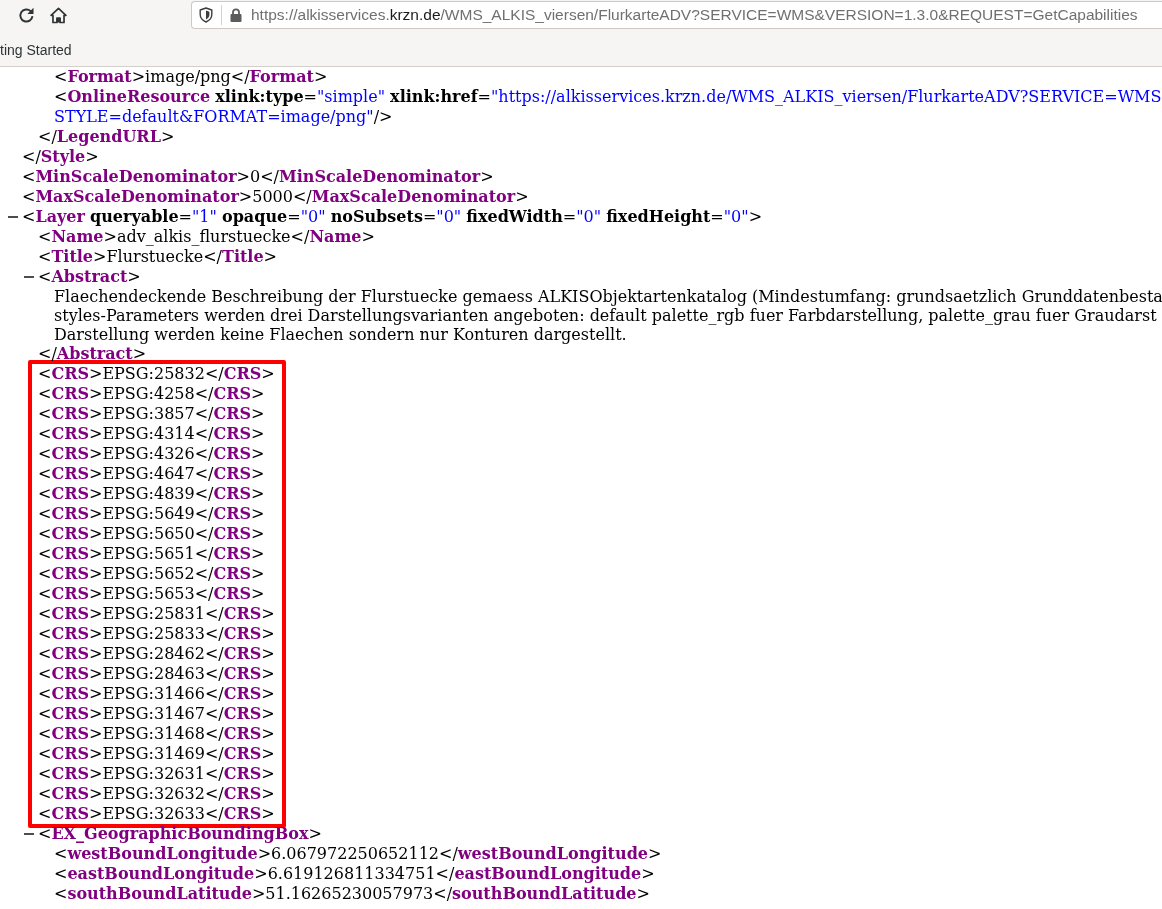  Describe the element at coordinates (156, 754) in the screenshot. I see `xml-element-line: <CRS>EPSG:31469</CRS>` at that location.